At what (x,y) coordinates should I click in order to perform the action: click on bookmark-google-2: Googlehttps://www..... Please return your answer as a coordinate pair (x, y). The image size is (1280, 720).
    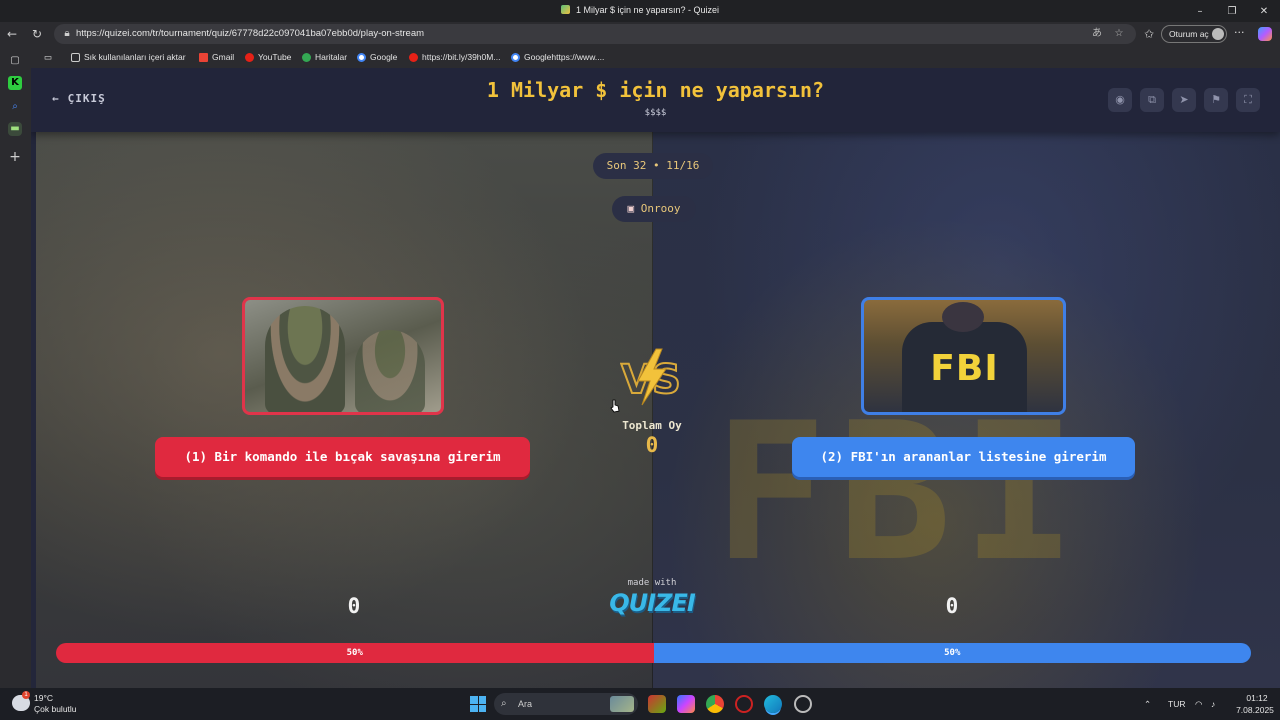
    Looking at the image, I should click on (557, 57).